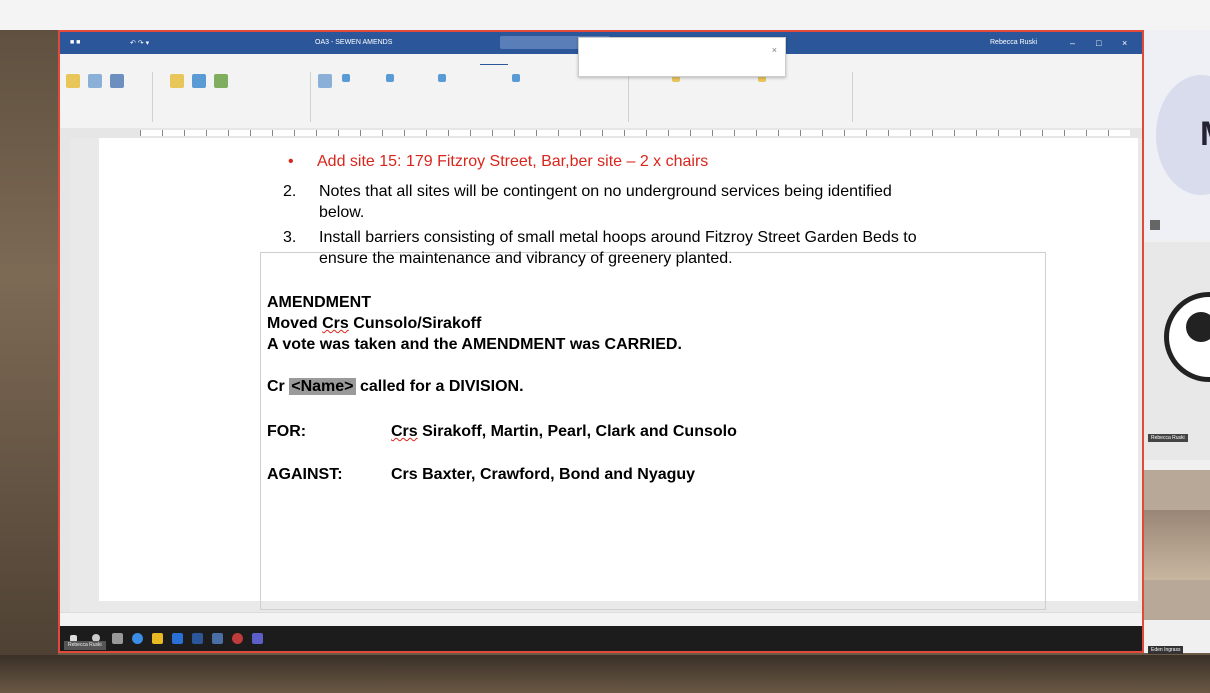  What do you see at coordinates (319, 302) in the screenshot?
I see `amendment-heading: AMENDMENT` at bounding box center [319, 302].